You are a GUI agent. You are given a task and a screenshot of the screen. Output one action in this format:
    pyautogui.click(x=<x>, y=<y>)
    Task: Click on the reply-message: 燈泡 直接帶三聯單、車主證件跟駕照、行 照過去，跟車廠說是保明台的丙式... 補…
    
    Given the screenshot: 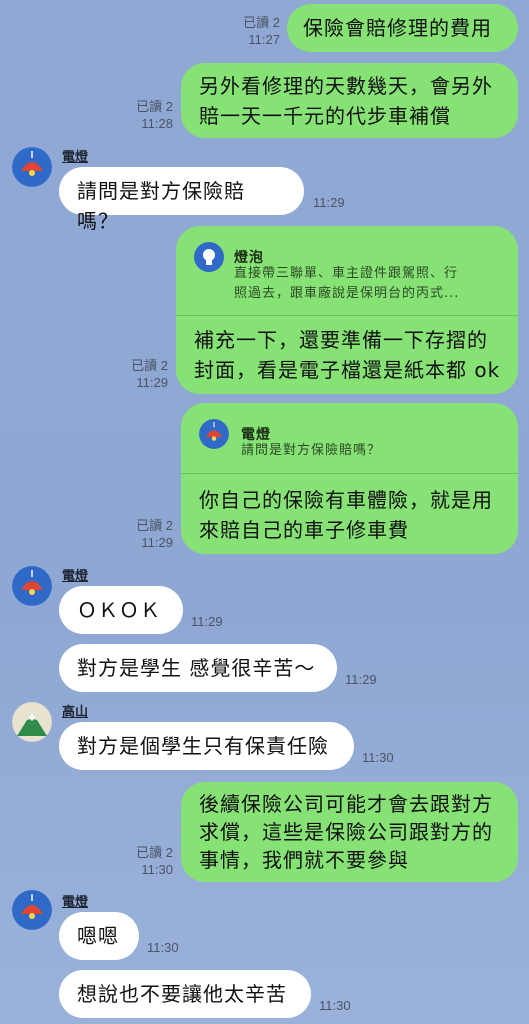 What is the action you would take?
    pyautogui.click(x=347, y=310)
    